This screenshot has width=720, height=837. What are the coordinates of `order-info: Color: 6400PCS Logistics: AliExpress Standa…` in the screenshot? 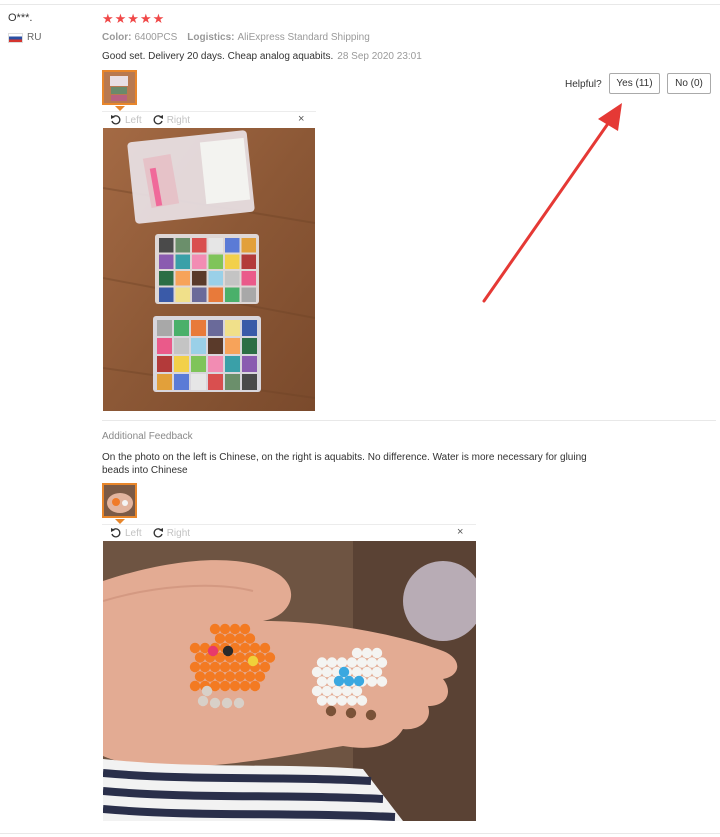 It's located at (236, 37).